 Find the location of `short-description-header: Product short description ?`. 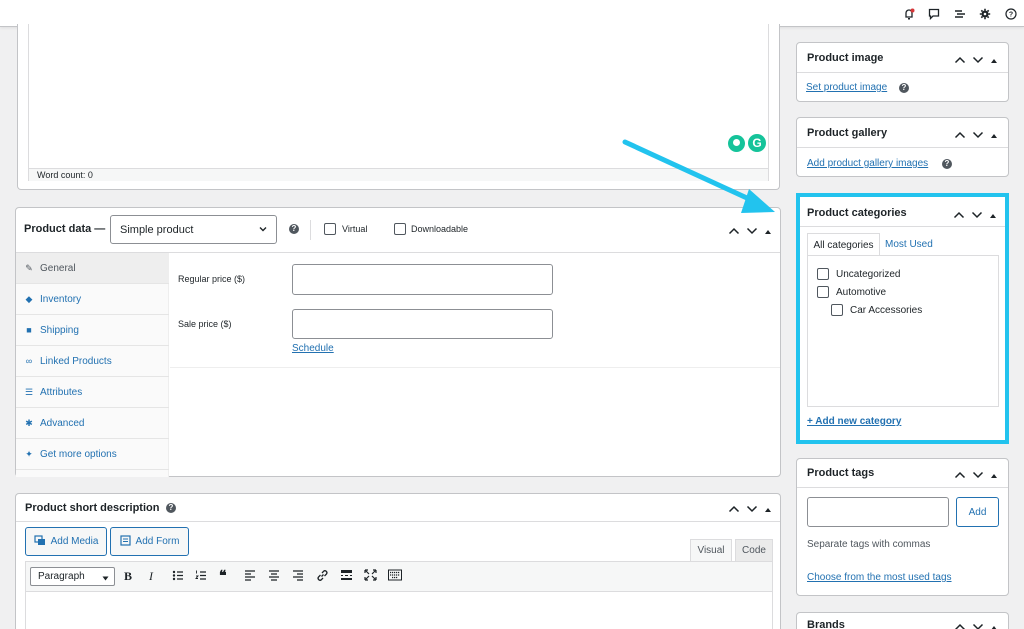

short-description-header: Product short description ? is located at coordinates (398, 508).